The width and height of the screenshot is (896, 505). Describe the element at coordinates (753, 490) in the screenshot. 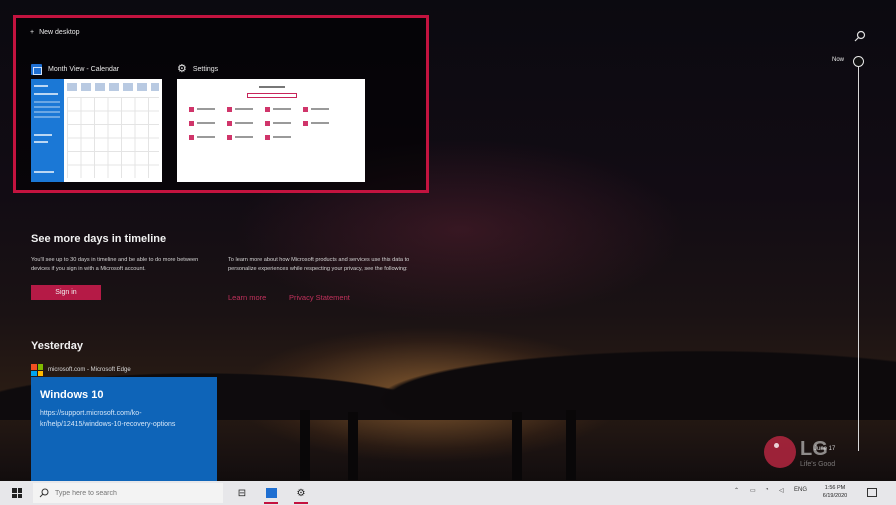

I see `battery-icon: ▭` at that location.